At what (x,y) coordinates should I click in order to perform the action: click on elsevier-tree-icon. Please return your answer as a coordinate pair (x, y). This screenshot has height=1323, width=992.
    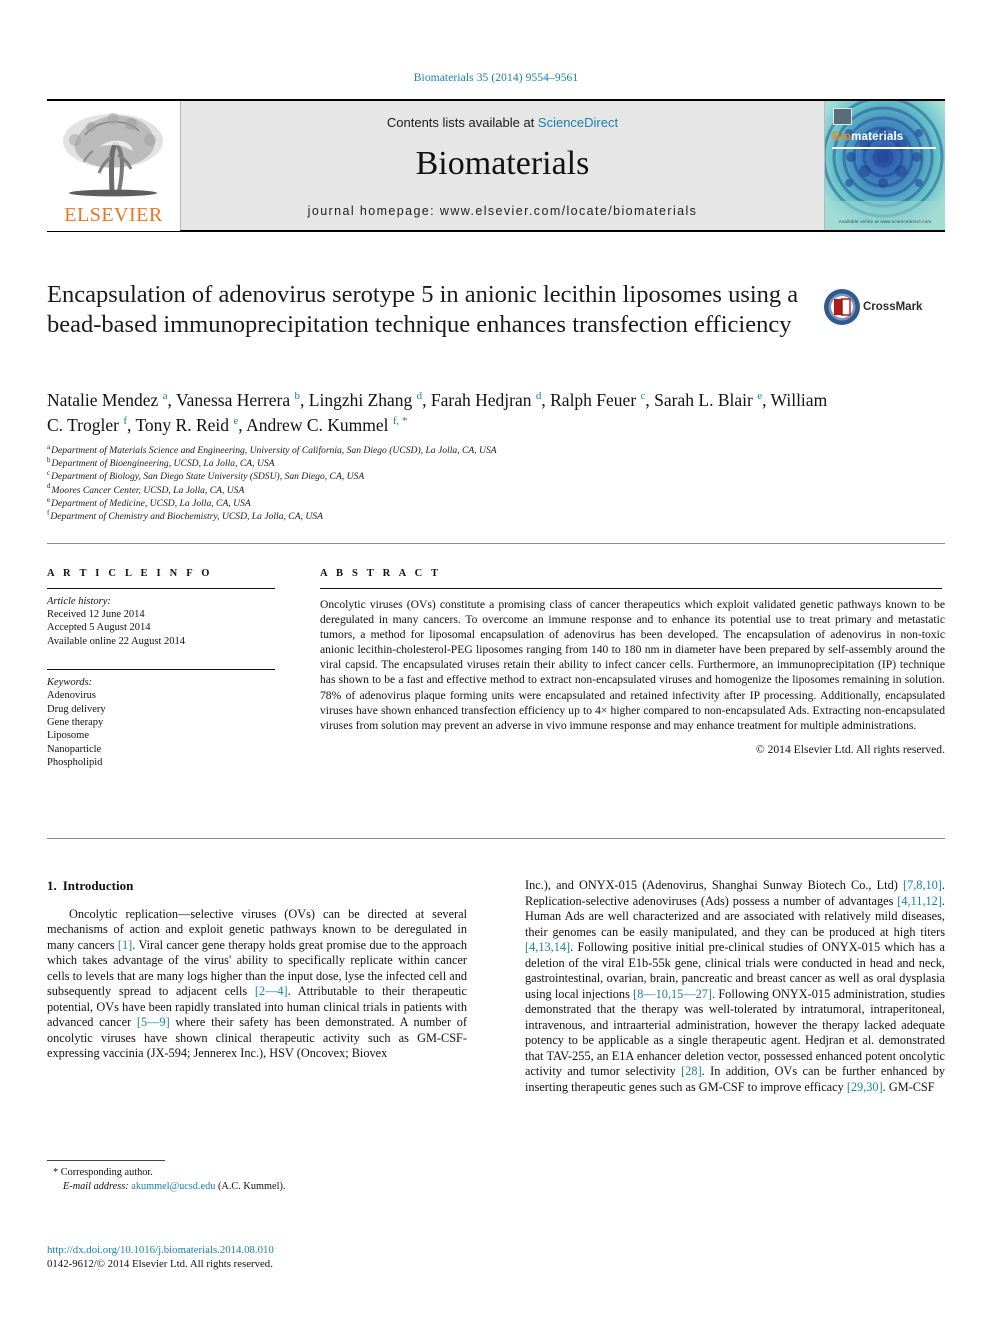
    Looking at the image, I should click on (113, 155).